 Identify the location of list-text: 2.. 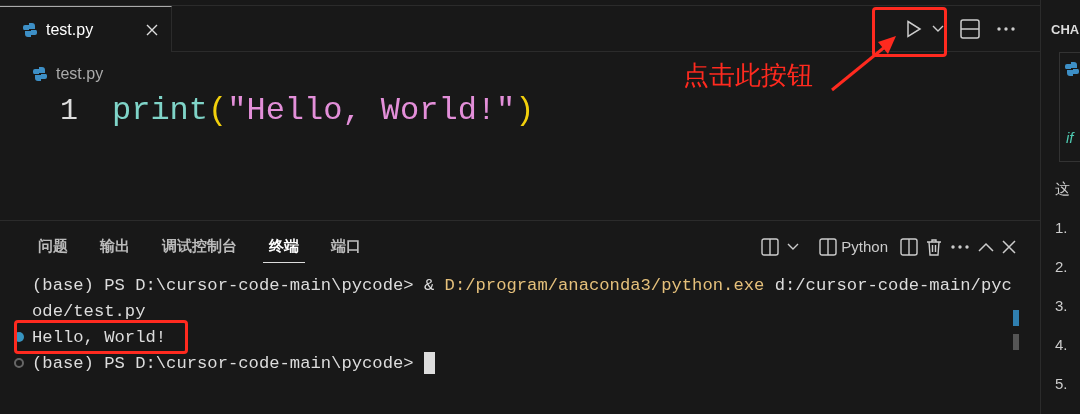
(1061, 266).